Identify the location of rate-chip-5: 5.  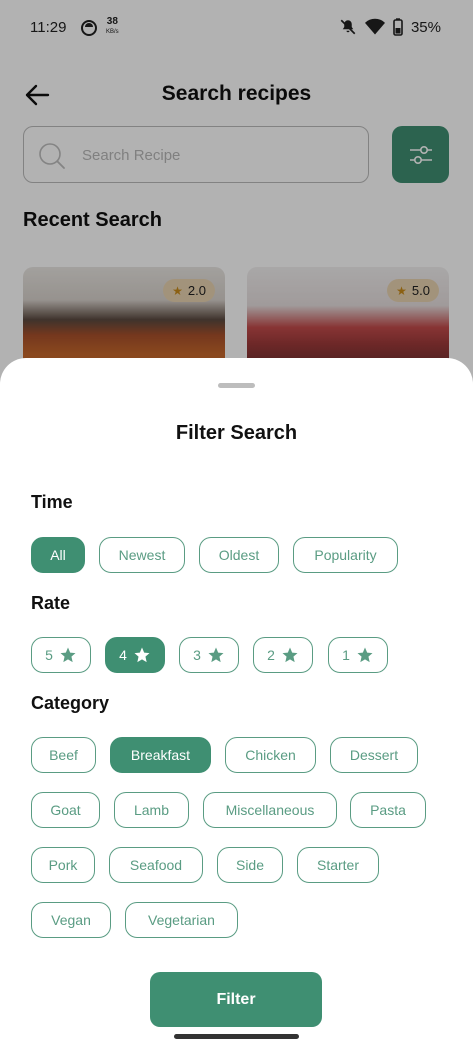
(61, 655).